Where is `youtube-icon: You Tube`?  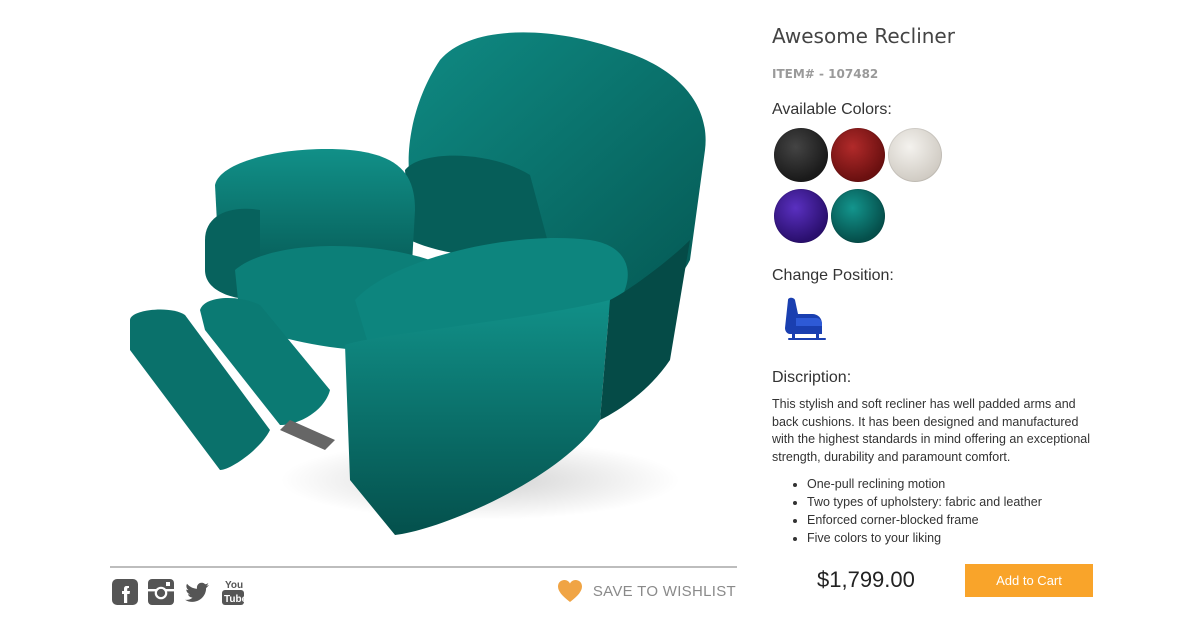
youtube-icon: You Tube is located at coordinates (233, 592).